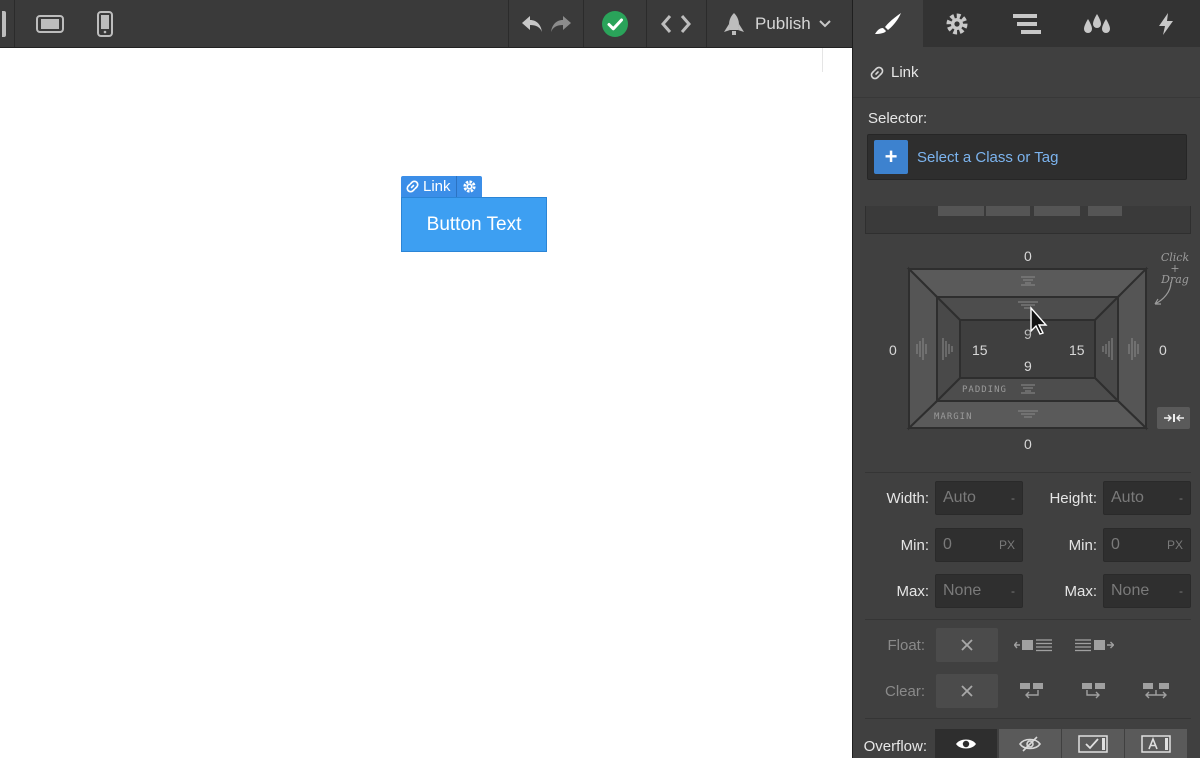 This screenshot has height=758, width=1200. Describe the element at coordinates (734, 23) in the screenshot. I see `rocket-icon` at that location.